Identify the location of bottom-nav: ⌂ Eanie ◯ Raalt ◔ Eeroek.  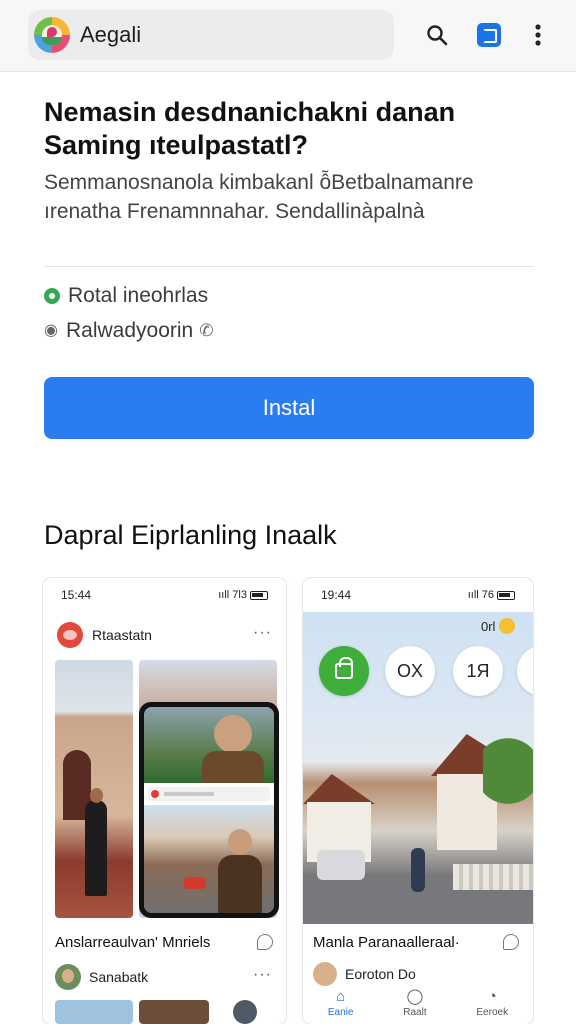
(418, 1003).